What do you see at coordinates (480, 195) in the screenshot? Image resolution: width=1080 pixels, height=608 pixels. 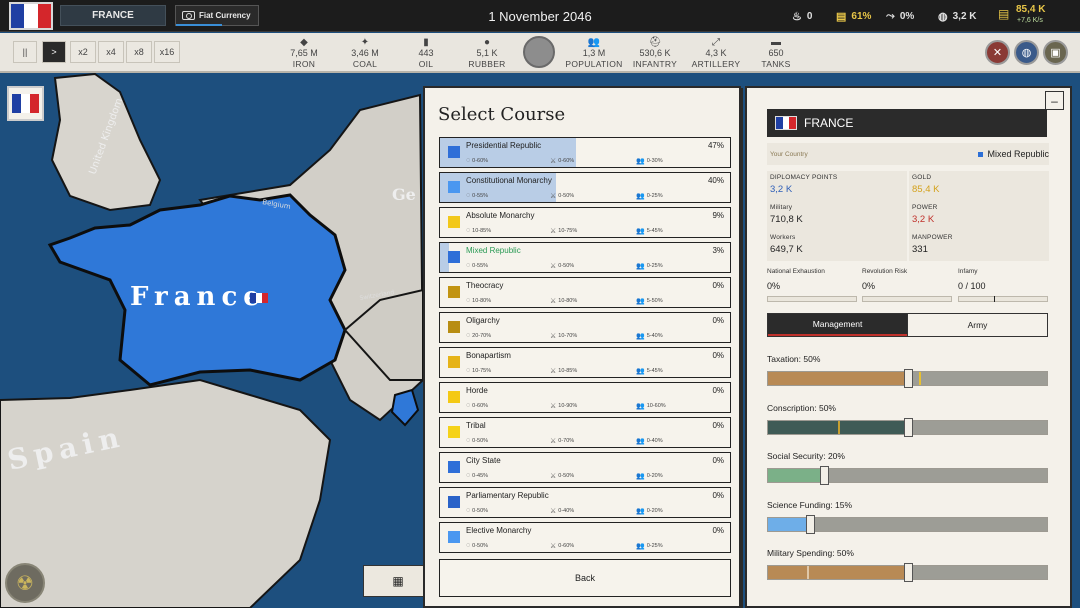 I see `government-stat-value: 0-55%` at bounding box center [480, 195].